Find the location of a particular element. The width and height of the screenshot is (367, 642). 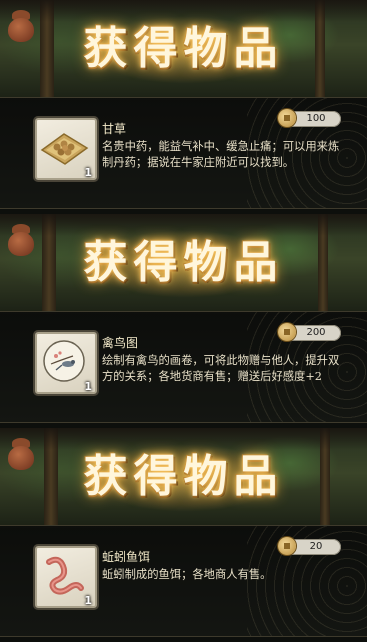

price-value: 100 is located at coordinates (316, 118).